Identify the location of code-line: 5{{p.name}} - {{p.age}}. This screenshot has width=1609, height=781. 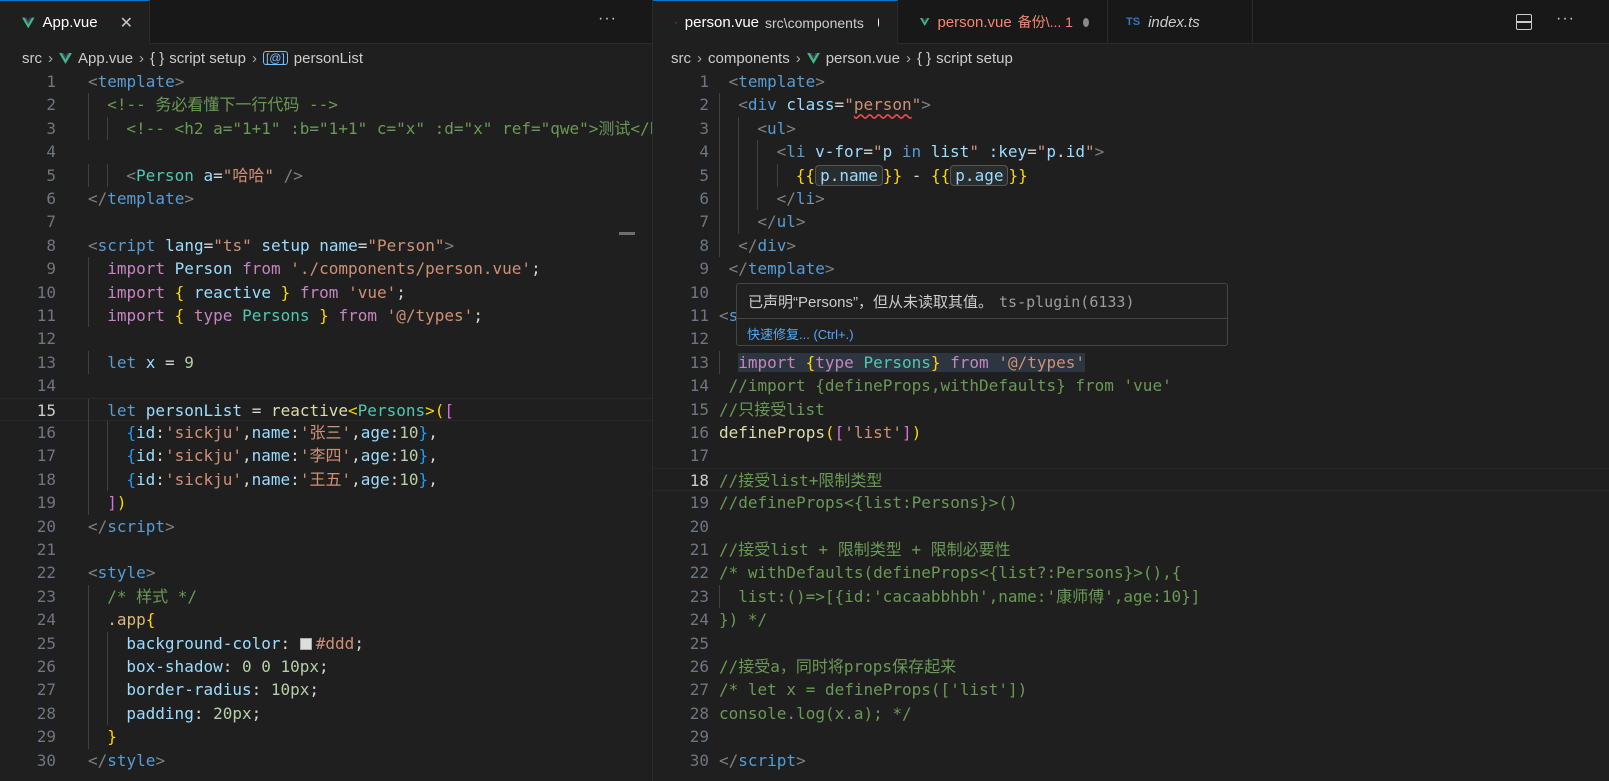
(1131, 175).